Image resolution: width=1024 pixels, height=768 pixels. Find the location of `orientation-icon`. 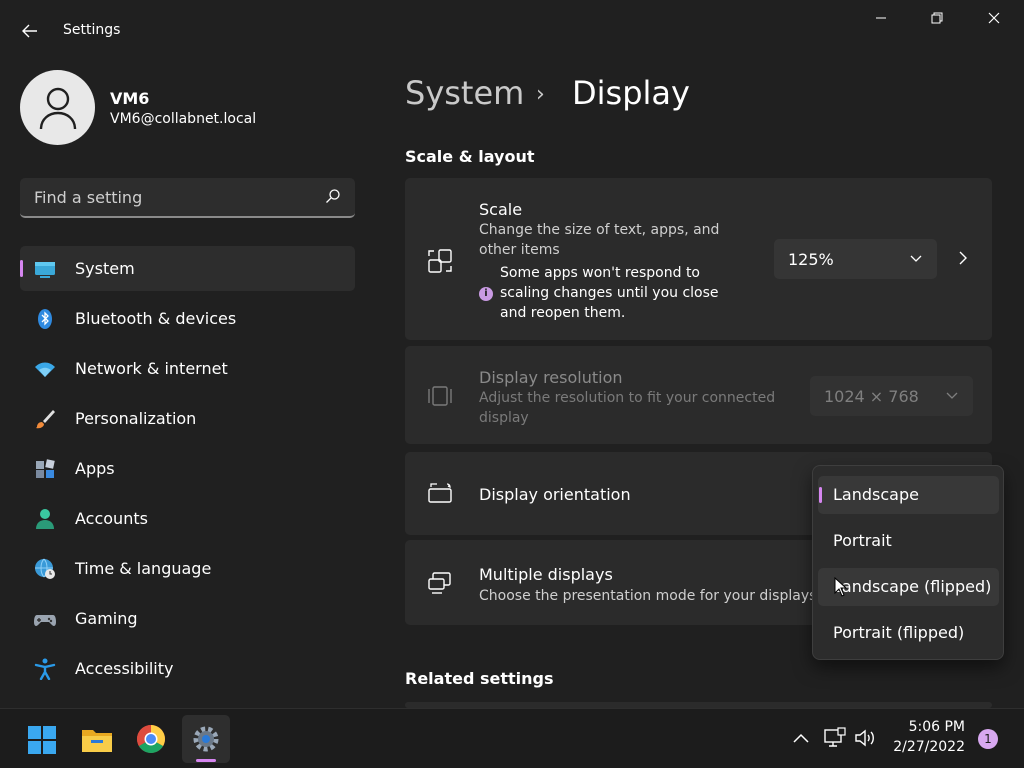

orientation-icon is located at coordinates (440, 493).